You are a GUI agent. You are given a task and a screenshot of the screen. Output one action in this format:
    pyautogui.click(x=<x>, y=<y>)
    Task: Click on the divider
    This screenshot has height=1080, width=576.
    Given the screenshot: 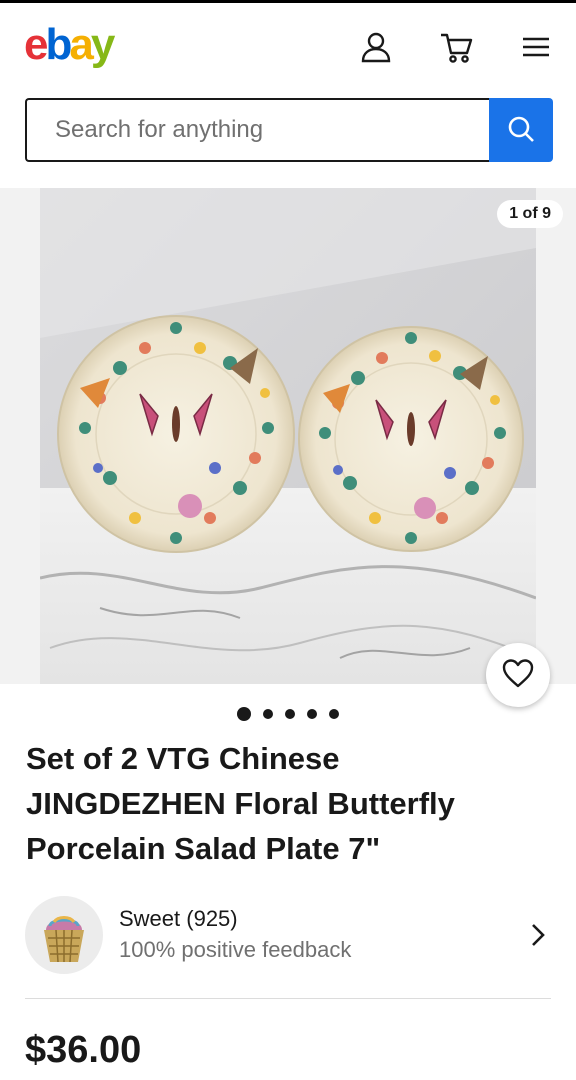 What is the action you would take?
    pyautogui.click(x=288, y=998)
    